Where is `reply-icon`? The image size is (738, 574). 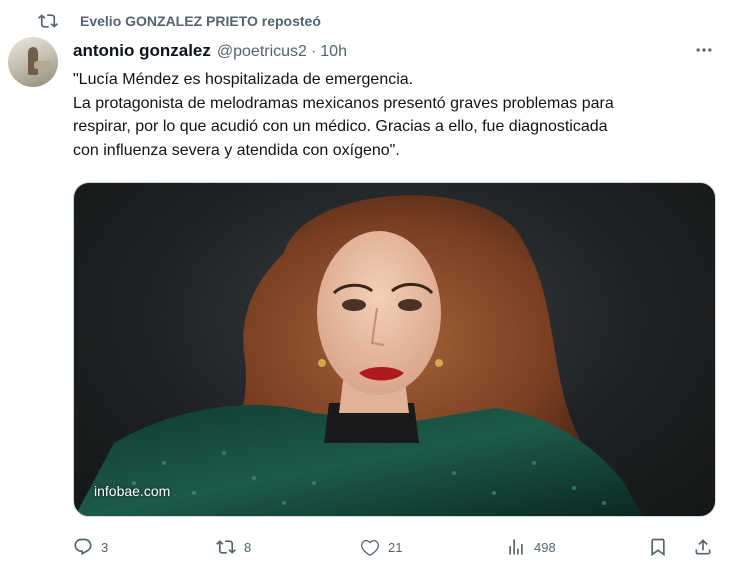 reply-icon is located at coordinates (83, 547).